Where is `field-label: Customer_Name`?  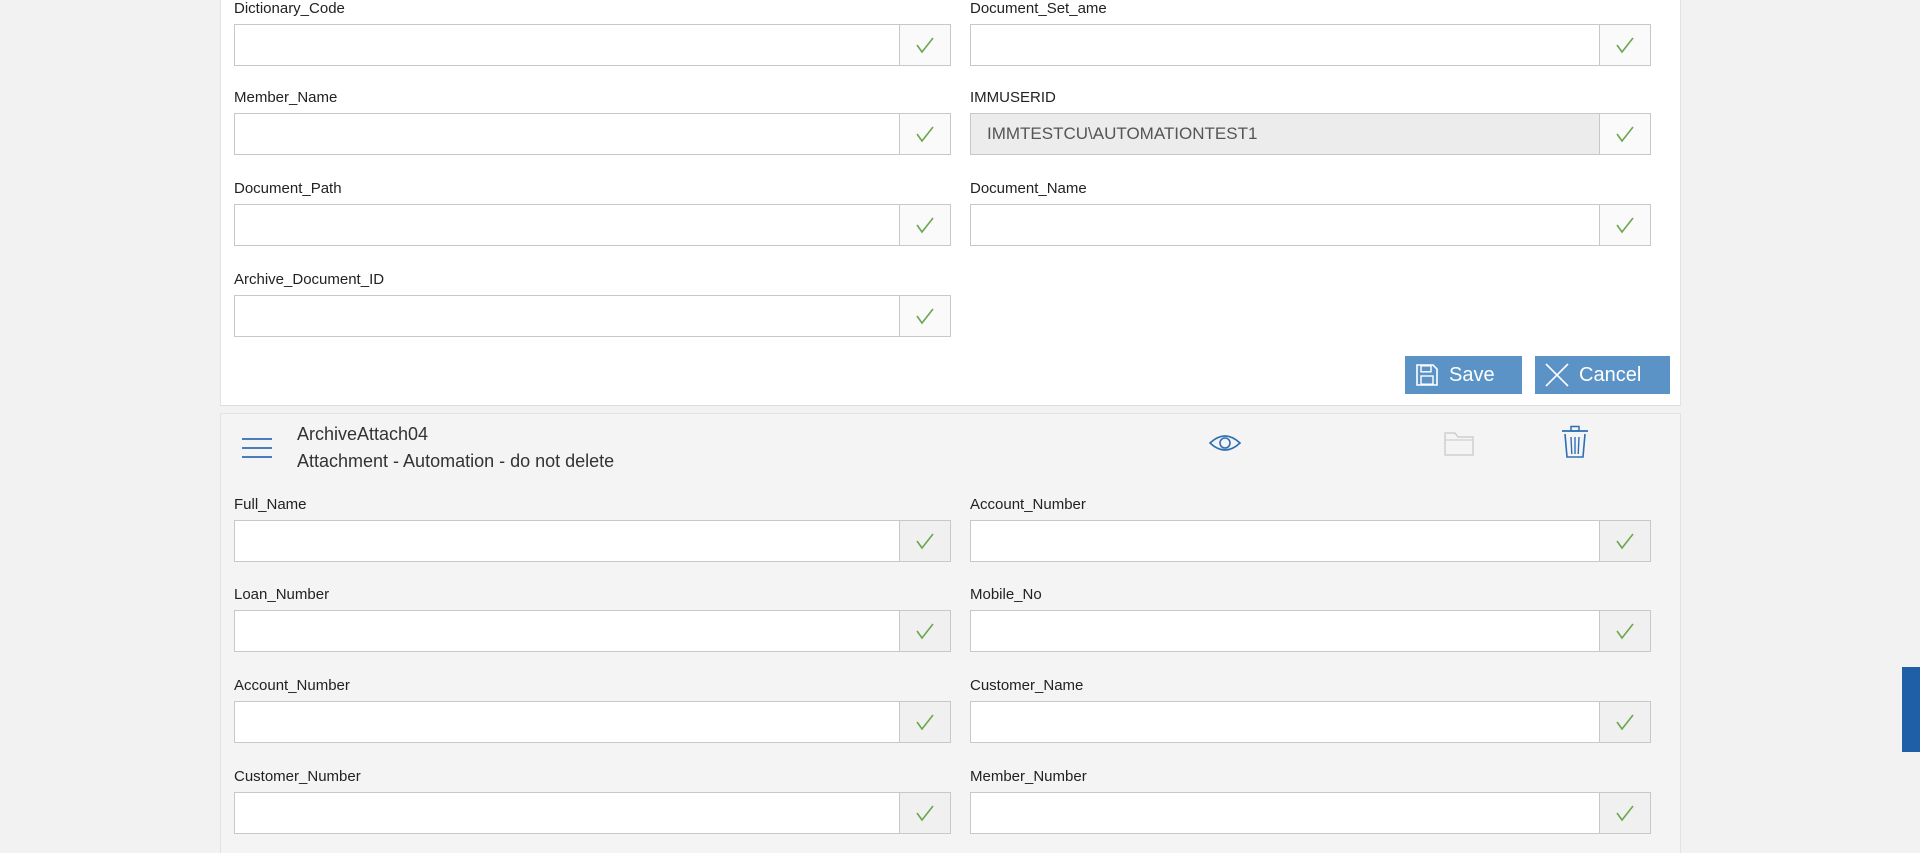 field-label: Customer_Name is located at coordinates (1027, 685).